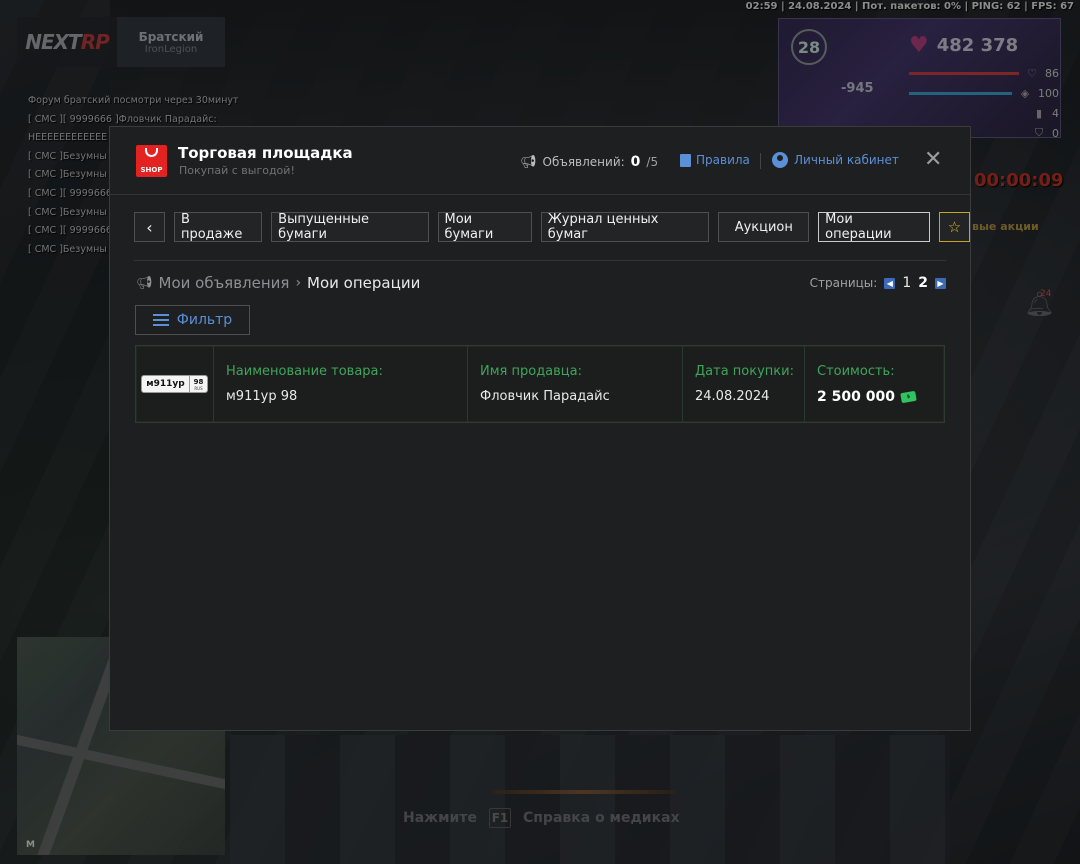  I want to click on cabinet-label: Личный кабинет, so click(846, 160).